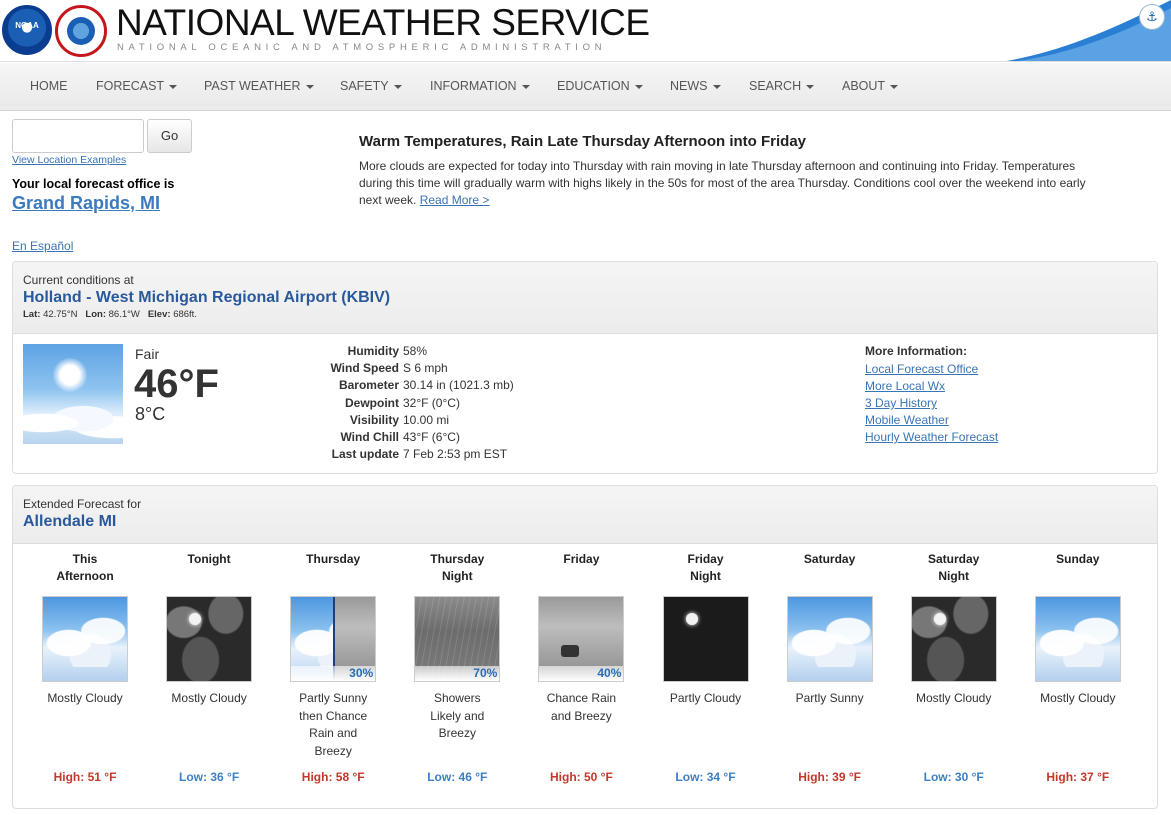 This screenshot has height=815, width=1171. I want to click on view-location-examples-link: View Location Examples, so click(69, 160).